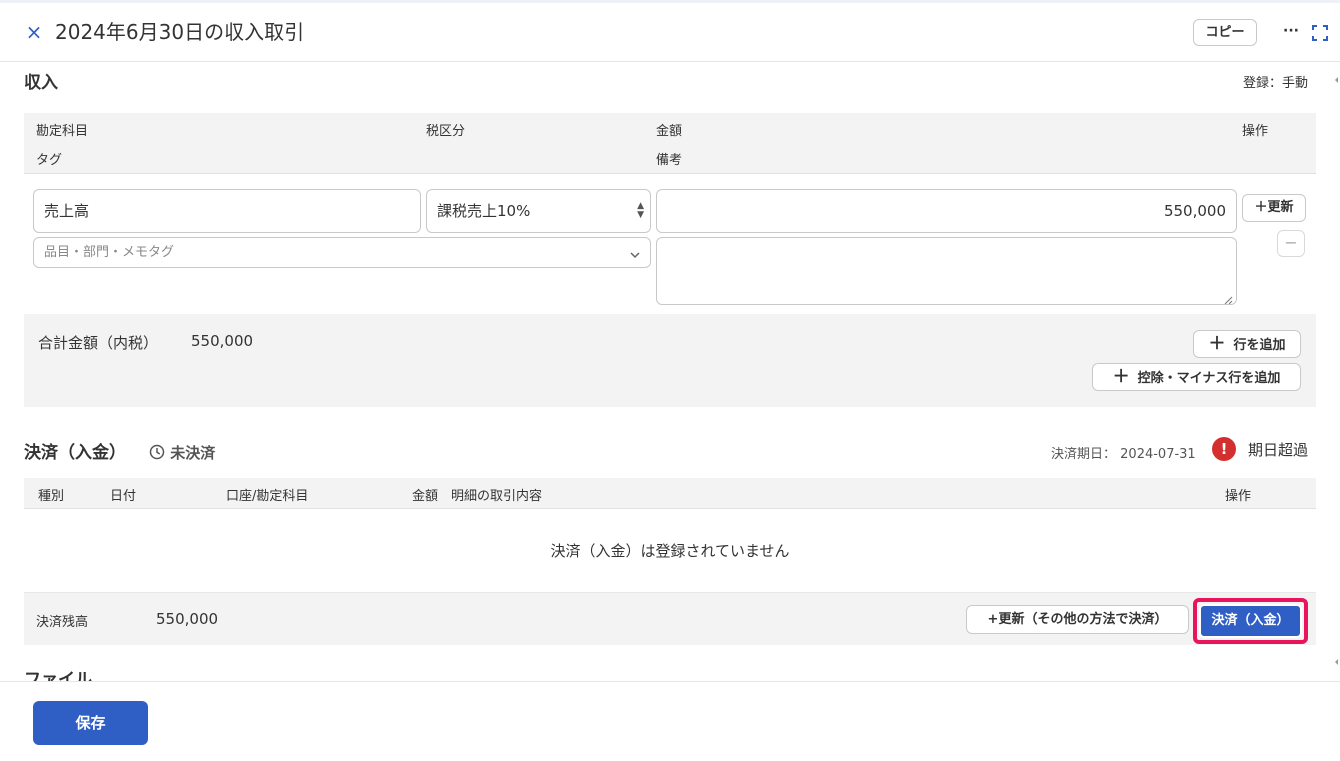 The height and width of the screenshot is (761, 1340). Describe the element at coordinates (1225, 32) in the screenshot. I see `copy-button: コピー` at that location.